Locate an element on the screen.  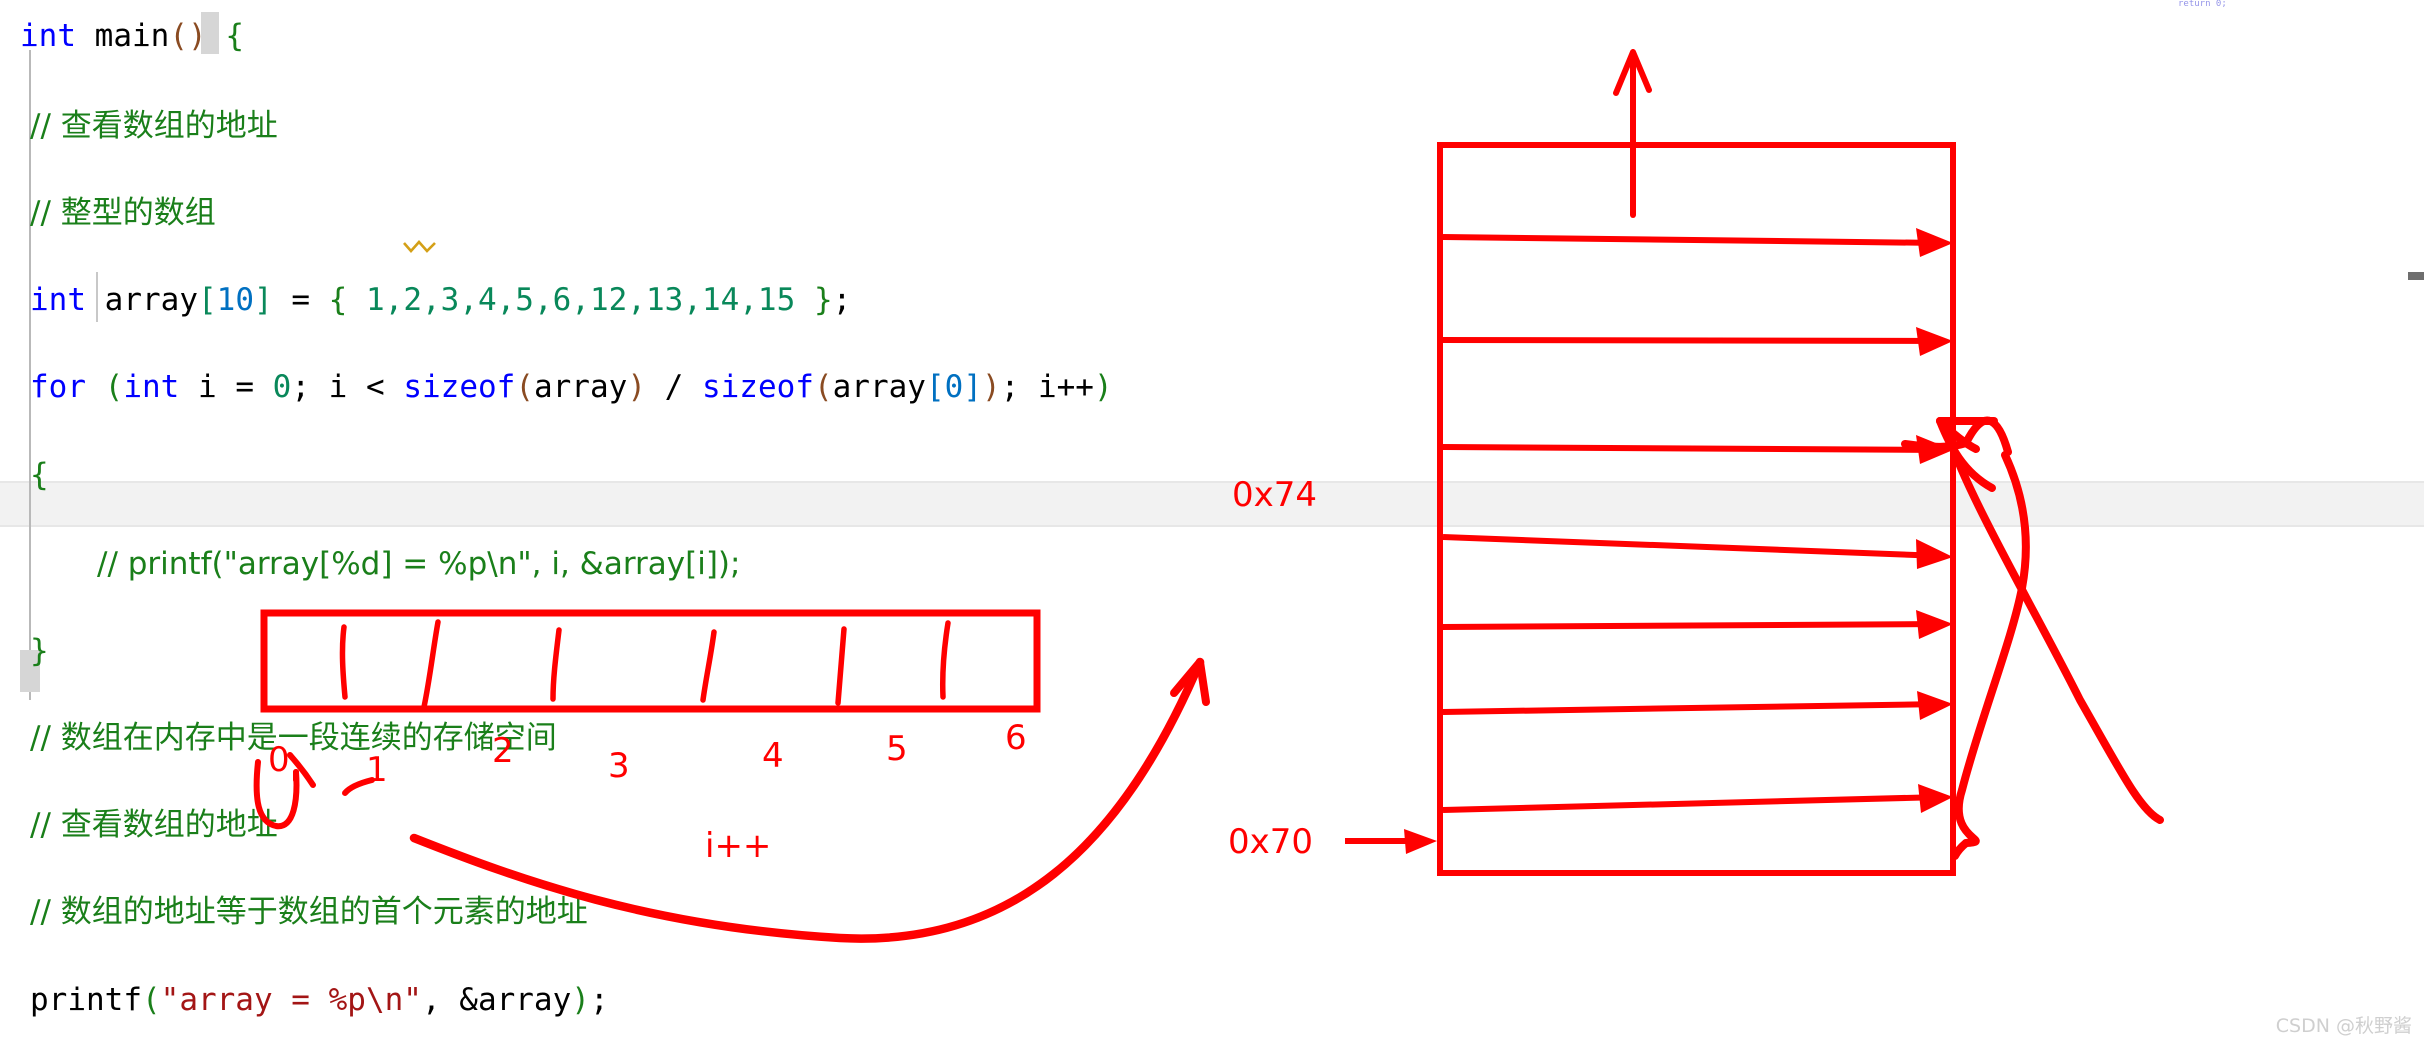
code-token: / is located at coordinates (673, 387).